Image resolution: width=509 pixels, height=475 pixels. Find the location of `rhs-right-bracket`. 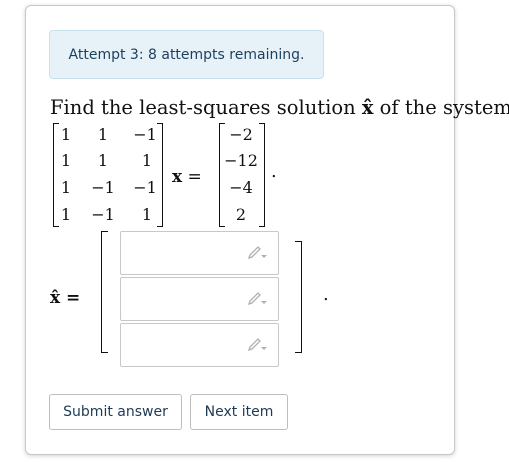

rhs-right-bracket is located at coordinates (262, 175).